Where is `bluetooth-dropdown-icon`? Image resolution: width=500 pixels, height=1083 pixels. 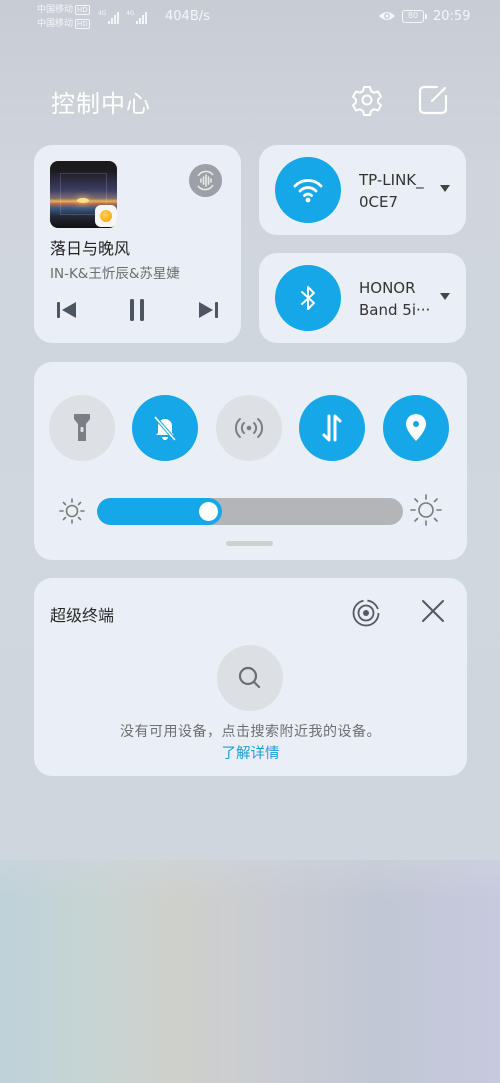
bluetooth-dropdown-icon is located at coordinates (445, 296).